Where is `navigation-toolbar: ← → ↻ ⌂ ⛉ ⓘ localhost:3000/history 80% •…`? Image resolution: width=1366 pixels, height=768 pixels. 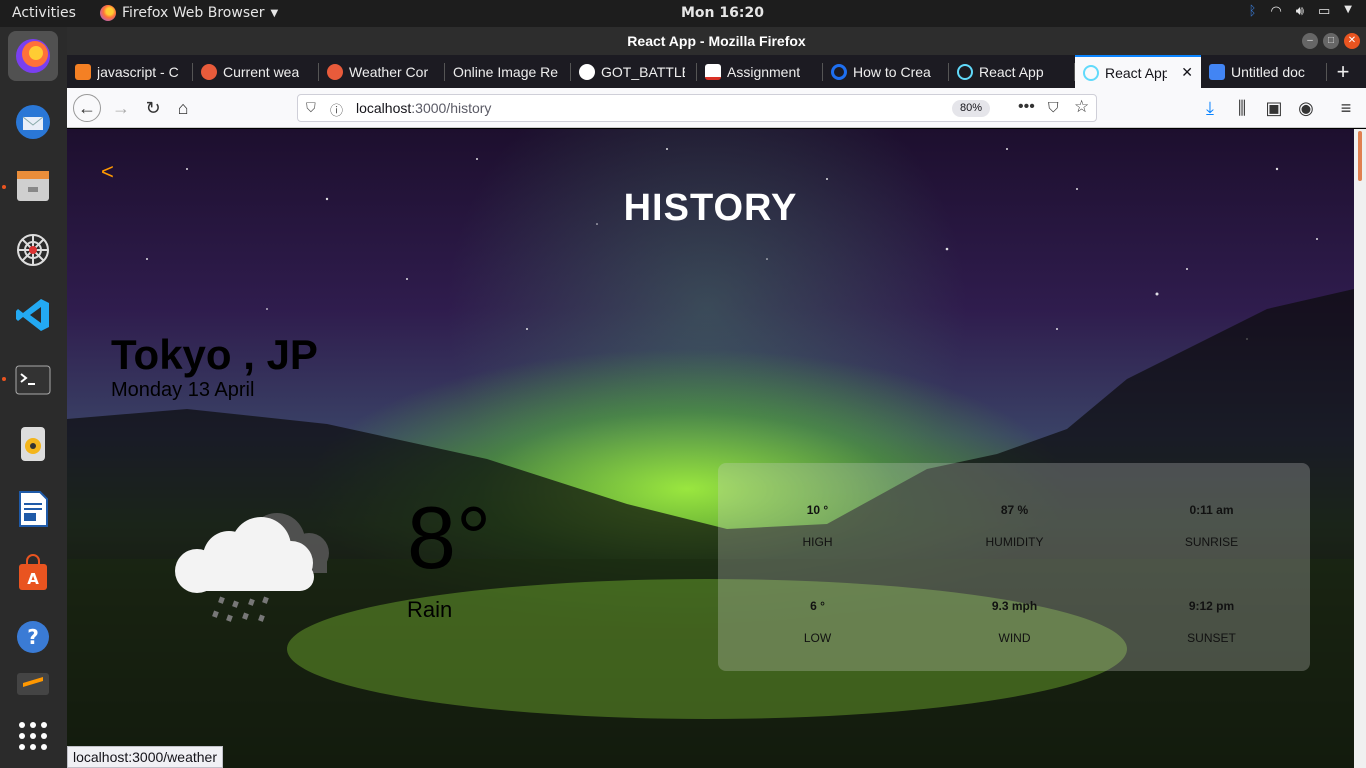
navigation-toolbar: ← → ↻ ⌂ ⛉ ⓘ localhost:3000/history 80% •… is located at coordinates (716, 108).